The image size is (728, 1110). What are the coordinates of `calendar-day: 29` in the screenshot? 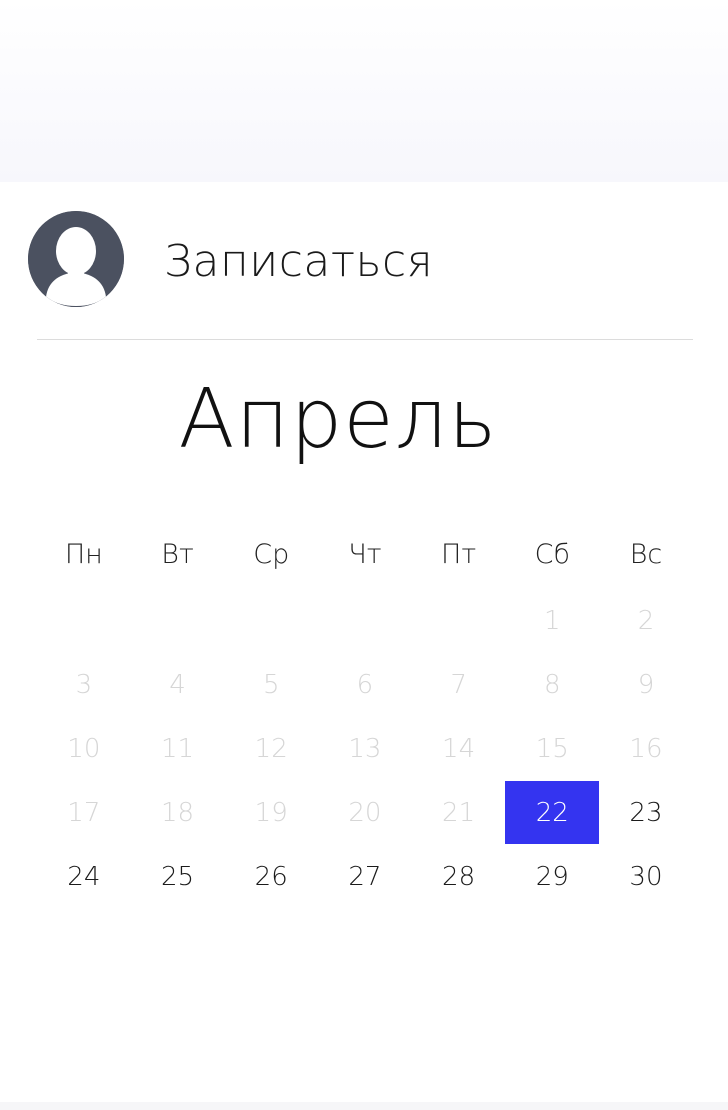 It's located at (552, 876).